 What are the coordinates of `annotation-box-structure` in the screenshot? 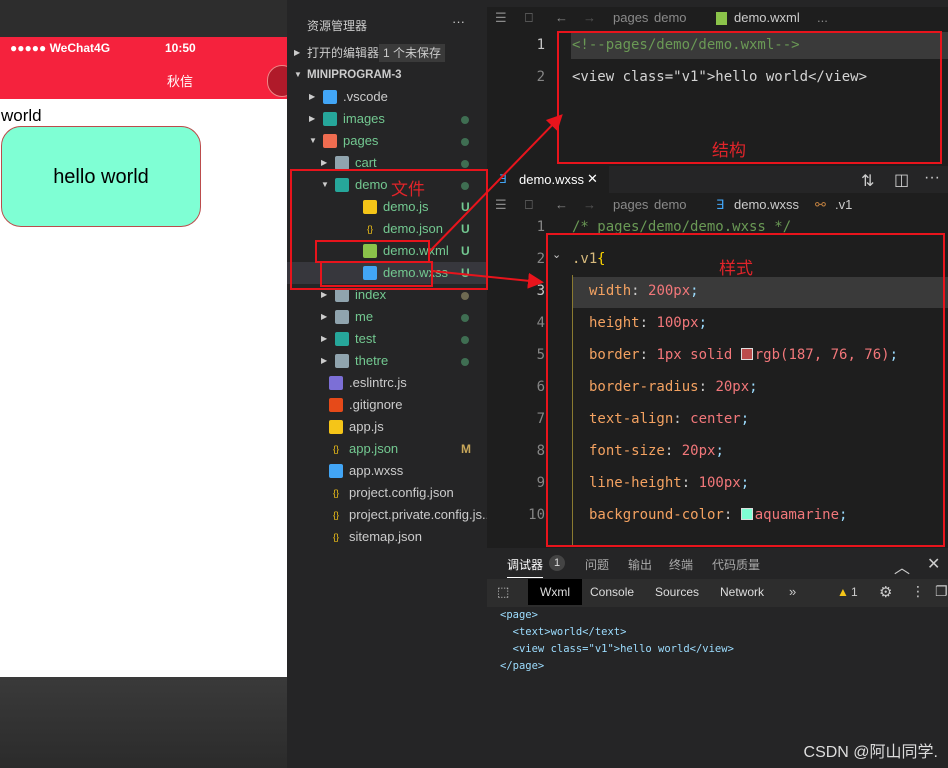 It's located at (749, 97).